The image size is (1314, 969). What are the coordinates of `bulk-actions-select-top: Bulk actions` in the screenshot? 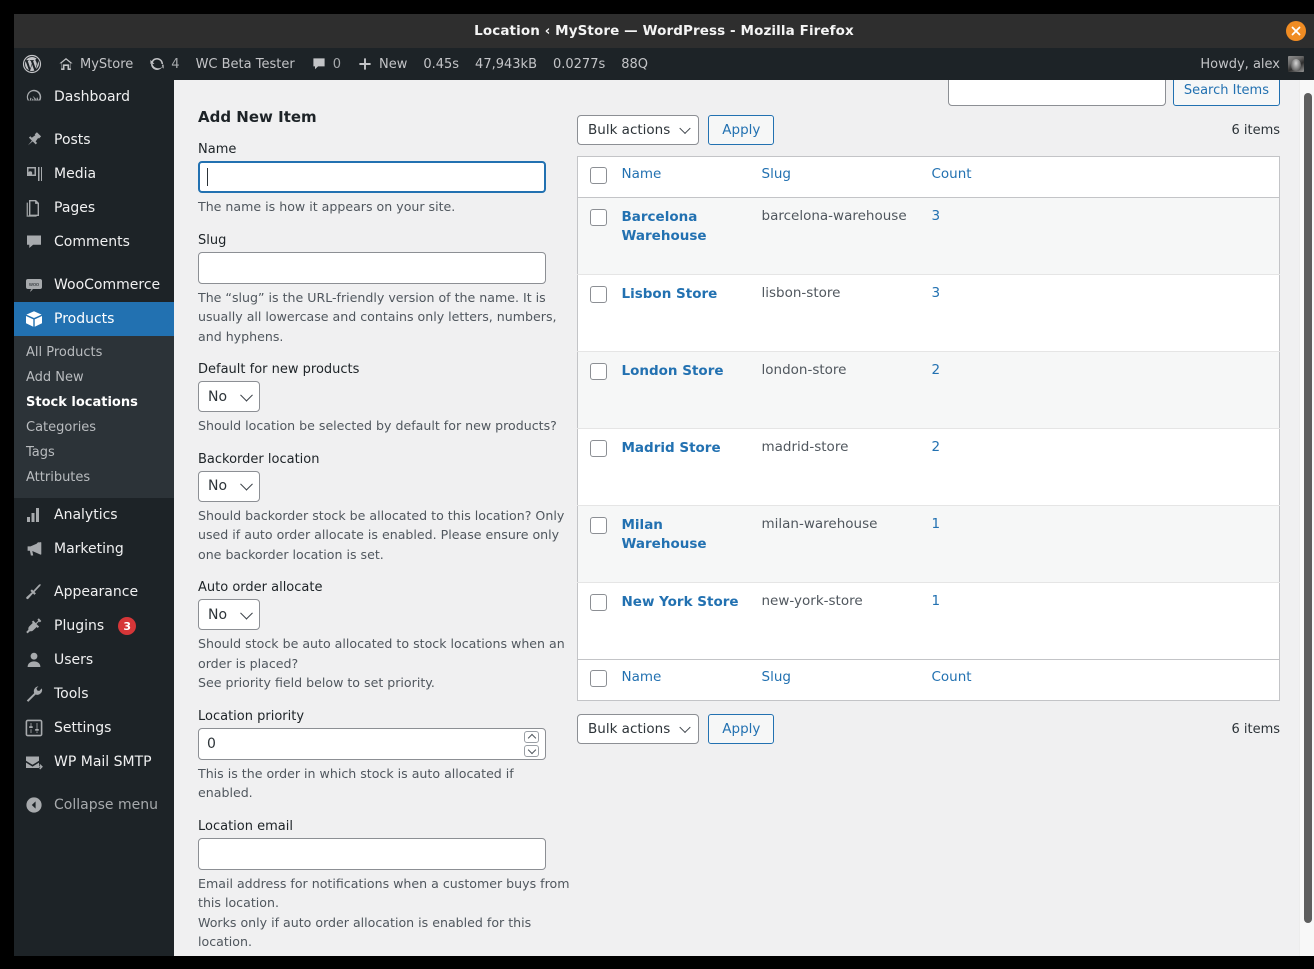 It's located at (638, 130).